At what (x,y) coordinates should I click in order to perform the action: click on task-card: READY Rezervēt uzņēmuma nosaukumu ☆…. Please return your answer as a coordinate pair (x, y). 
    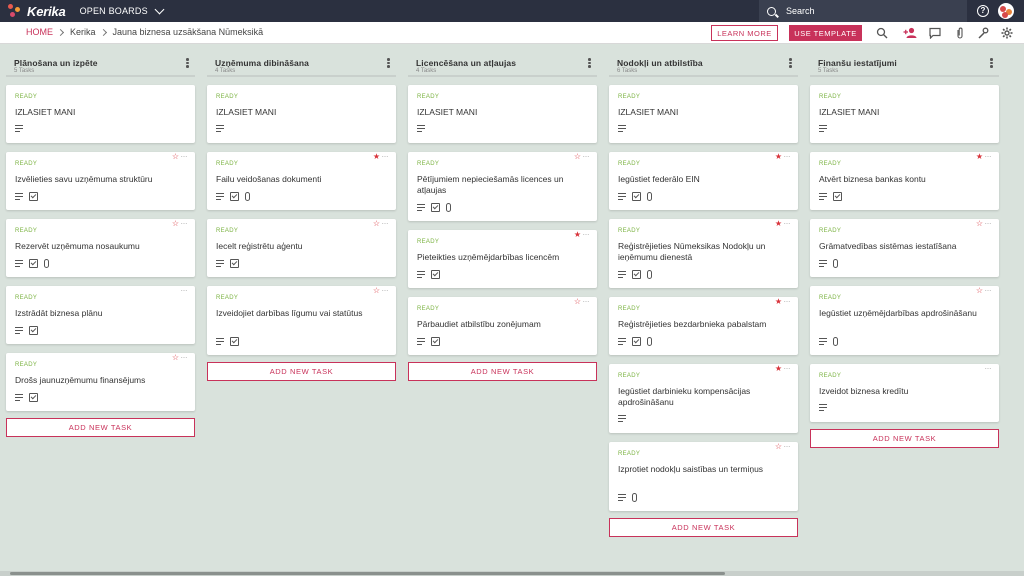
    Looking at the image, I should click on (100, 248).